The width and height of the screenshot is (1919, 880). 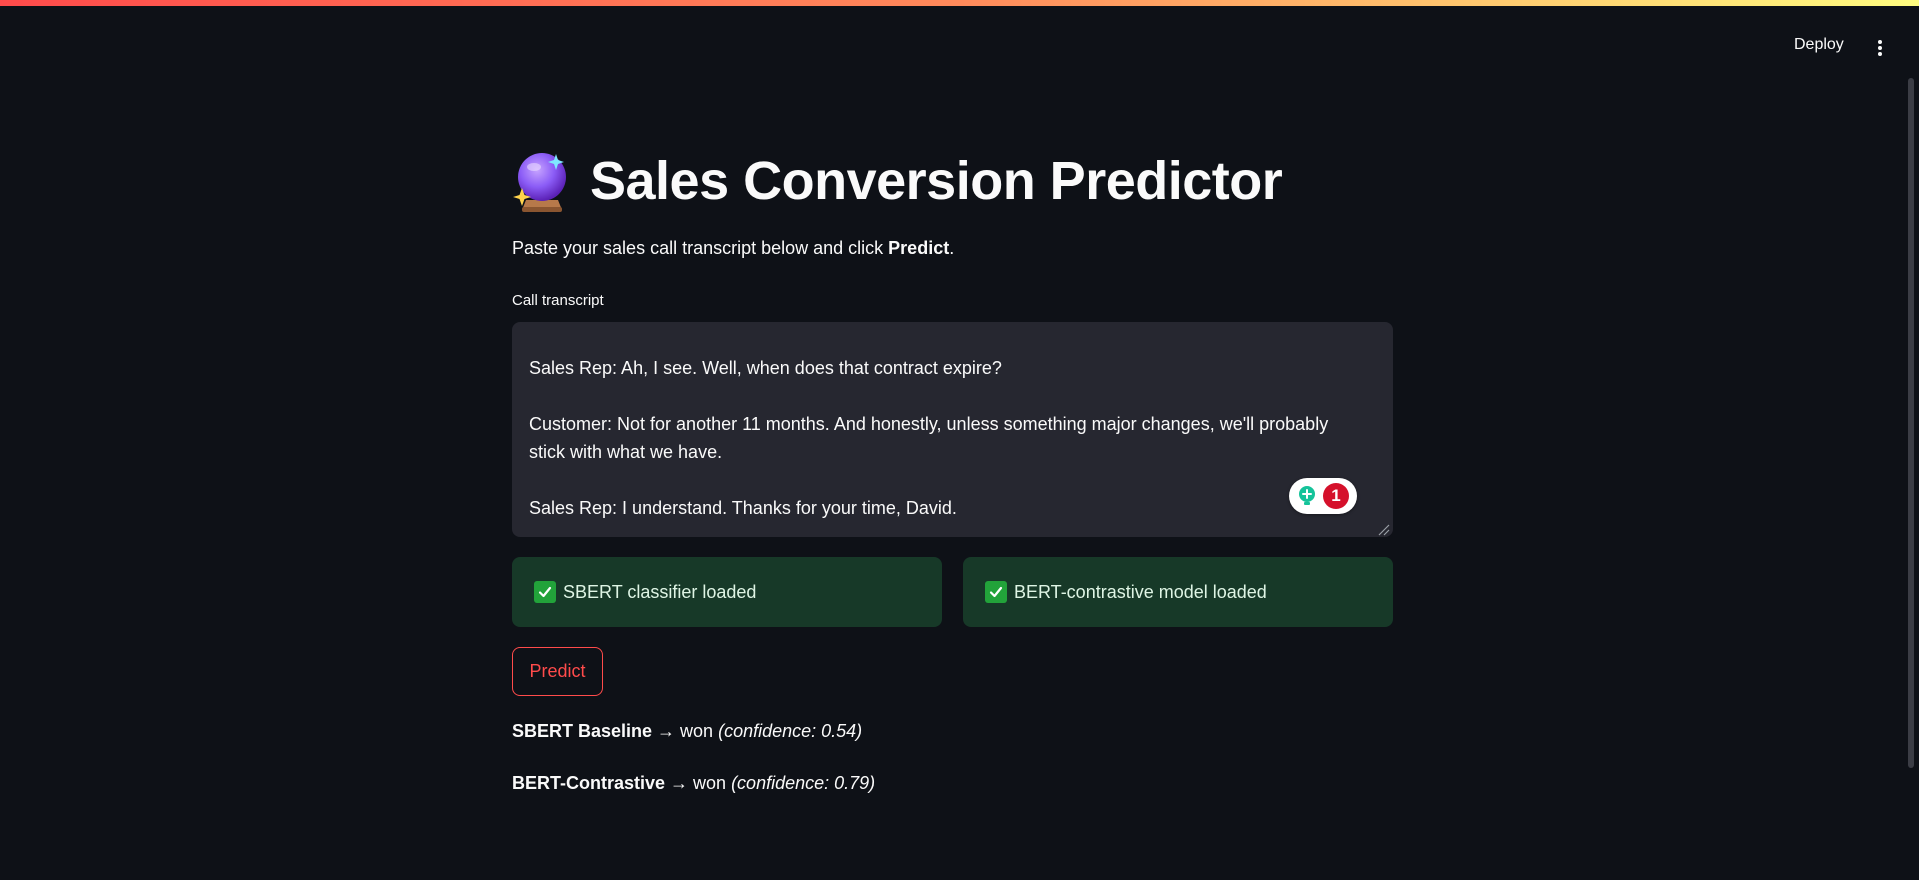 I want to click on predict-button: Predict, so click(x=557, y=671).